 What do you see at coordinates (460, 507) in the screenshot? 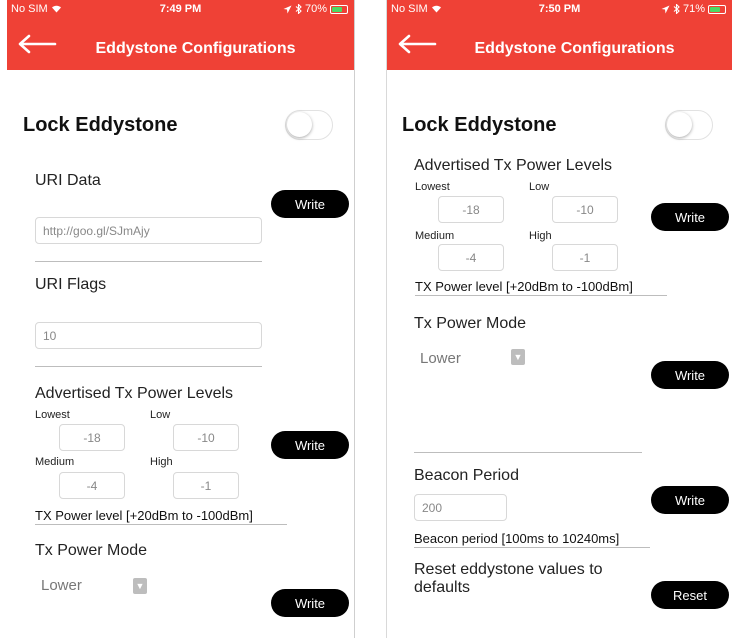
I see `beacon-period-input: 200` at bounding box center [460, 507].